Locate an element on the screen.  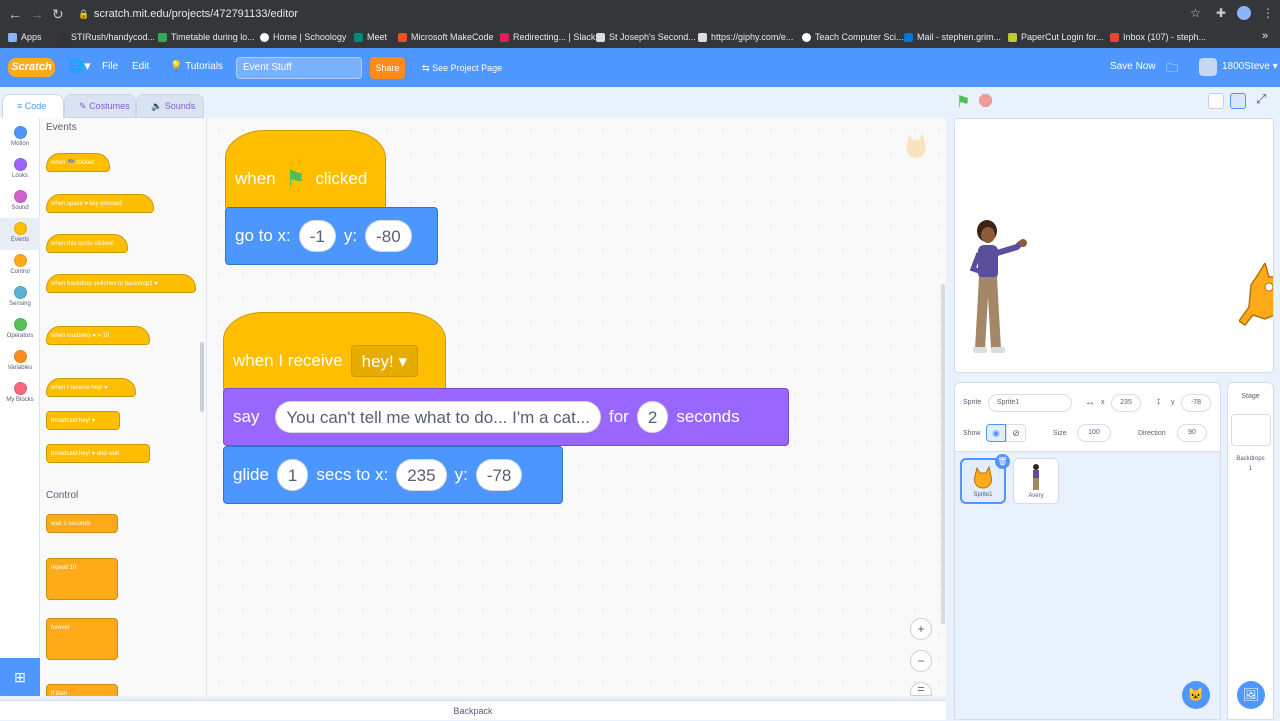
palette-block-forever: forever is located at coordinates (82, 639).